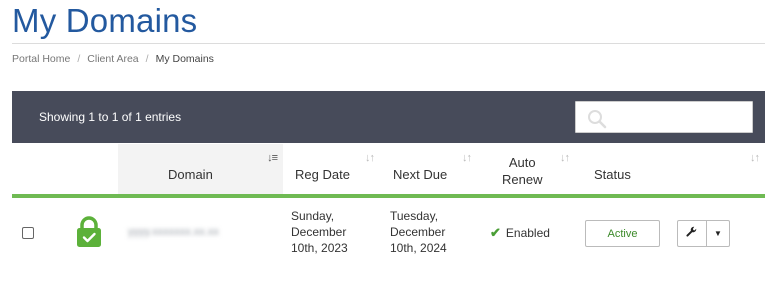 This screenshot has height=283, width=777. Describe the element at coordinates (622, 233) in the screenshot. I see `status-badge: Active` at that location.